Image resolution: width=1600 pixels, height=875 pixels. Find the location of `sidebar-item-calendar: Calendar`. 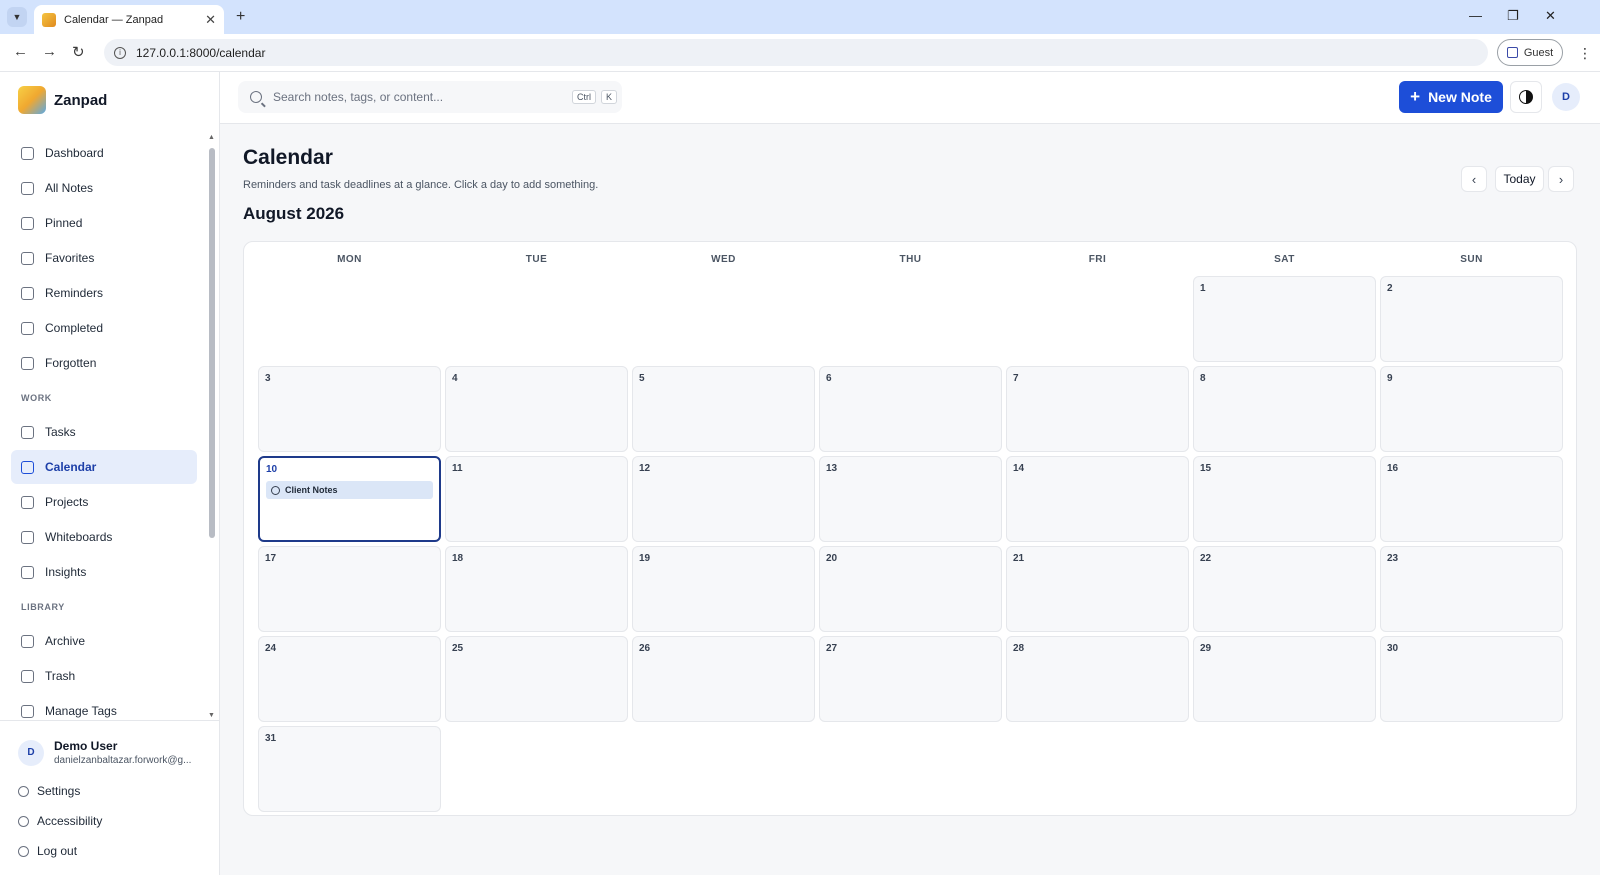

sidebar-item-calendar: Calendar is located at coordinates (104, 467).